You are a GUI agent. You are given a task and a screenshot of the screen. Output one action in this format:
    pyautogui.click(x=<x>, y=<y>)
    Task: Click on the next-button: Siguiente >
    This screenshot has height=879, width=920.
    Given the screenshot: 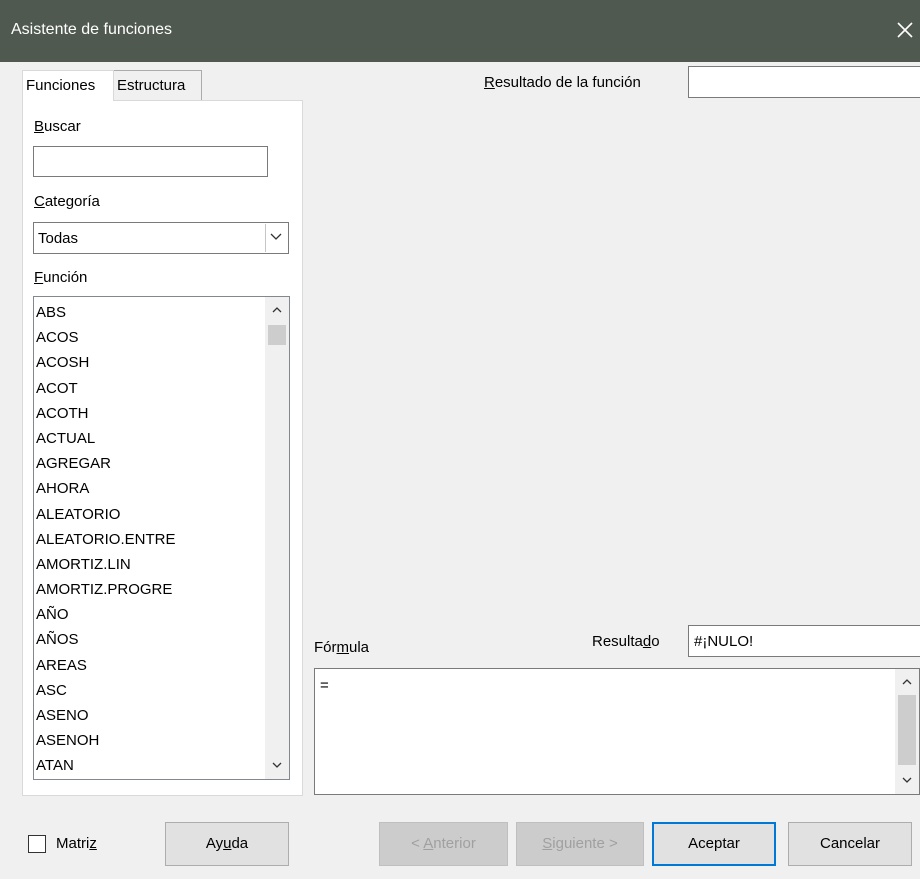 What is the action you would take?
    pyautogui.click(x=580, y=844)
    